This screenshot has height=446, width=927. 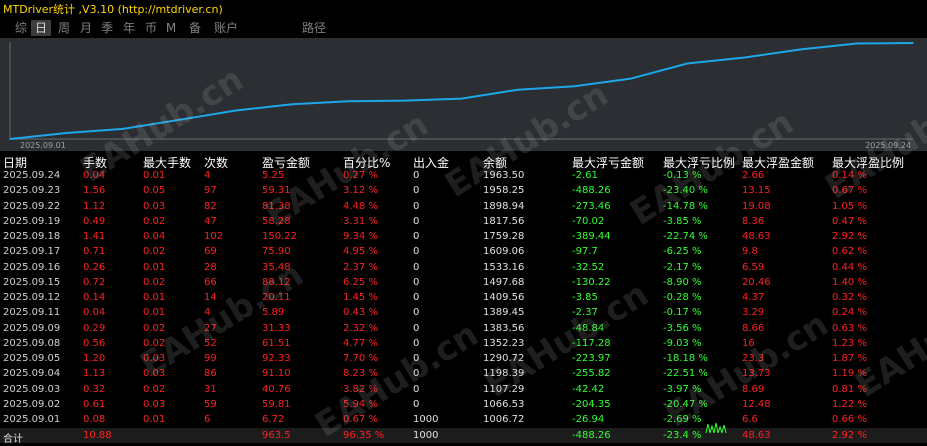 I want to click on table-cell: -70.02, so click(x=588, y=221).